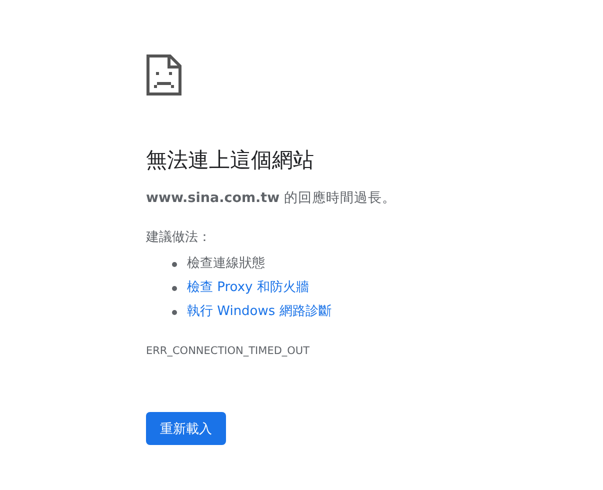 The image size is (603, 490). I want to click on reload-button: 重新載入, so click(186, 428).